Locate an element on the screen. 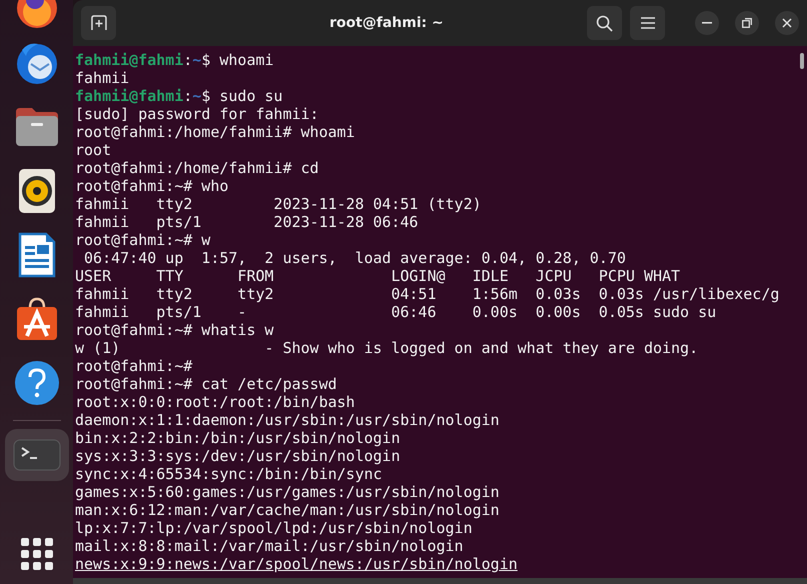 The width and height of the screenshot is (807, 584). terminal-line: games:x:5:60:games:/usr/games:/usr/sbin/nologin is located at coordinates (287, 492).